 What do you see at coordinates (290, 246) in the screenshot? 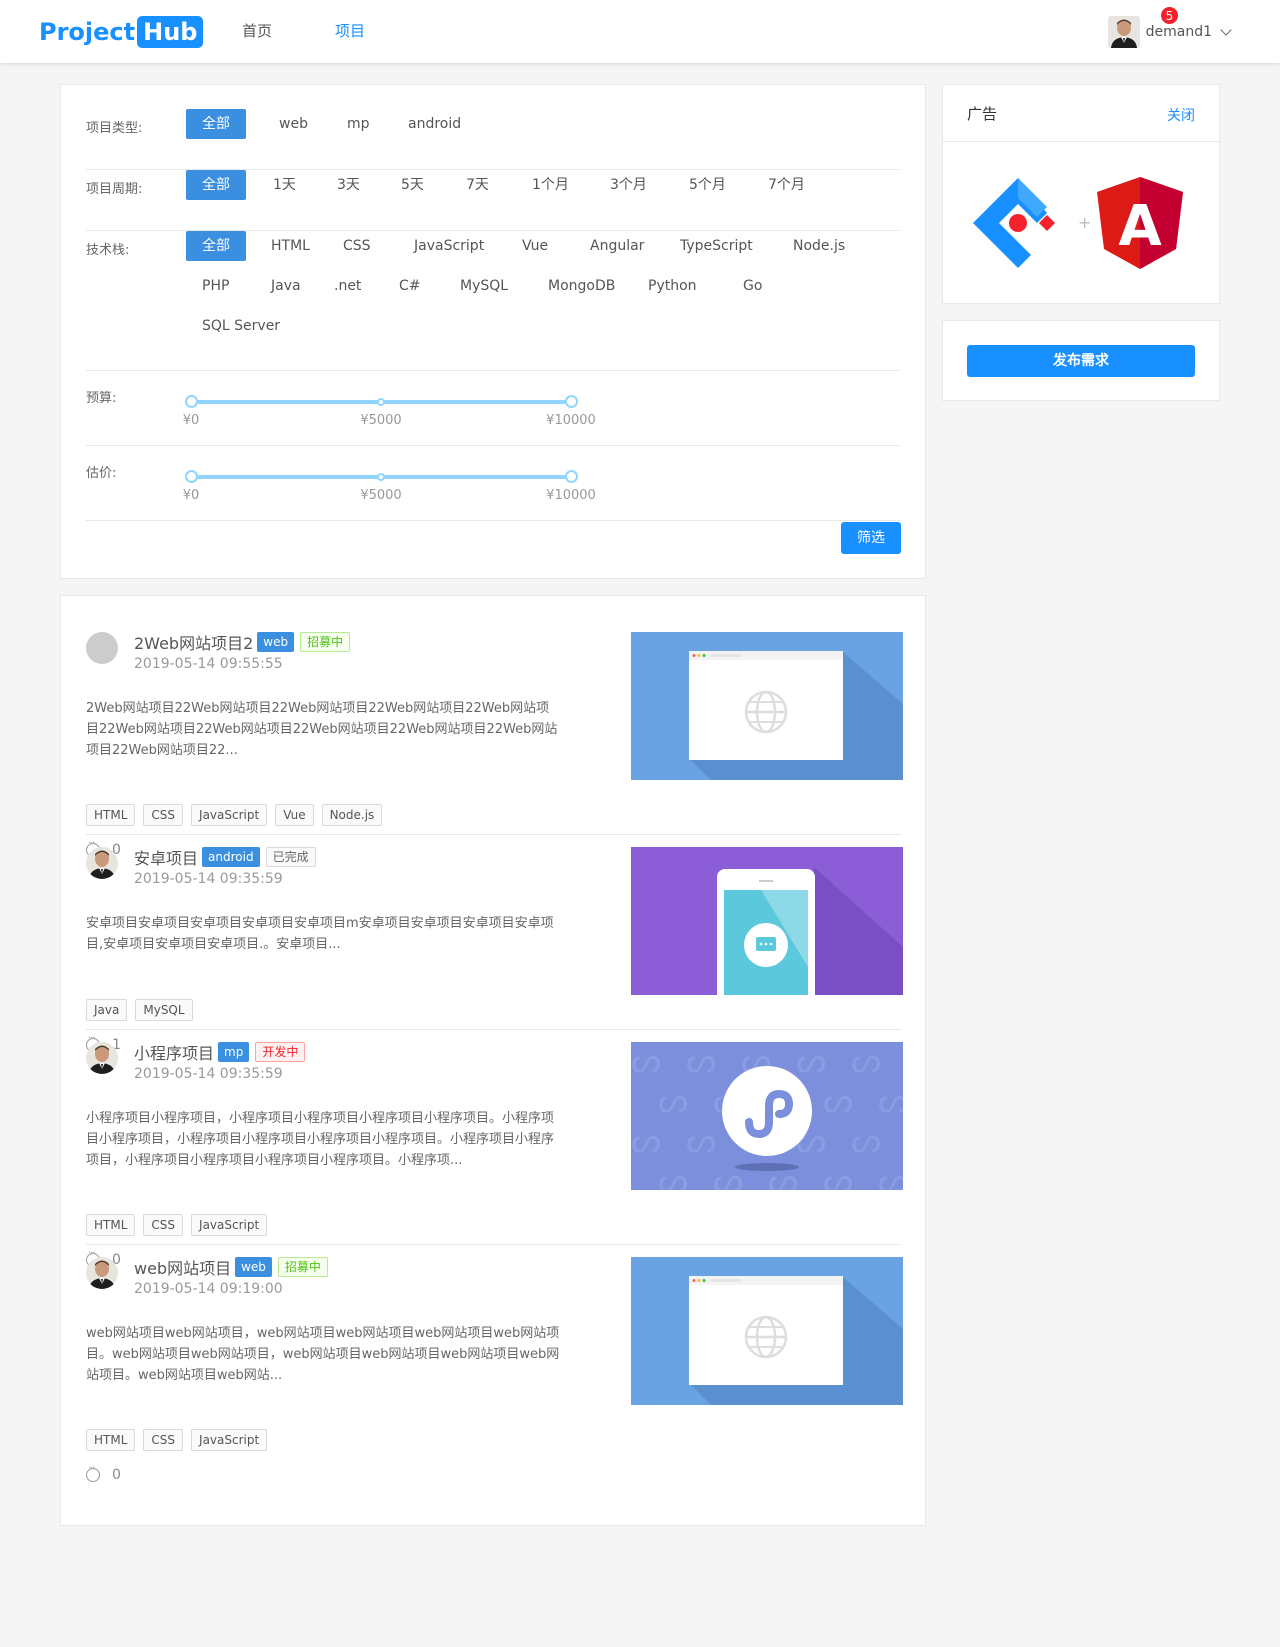
I see `filter-option-tech: HTML` at bounding box center [290, 246].